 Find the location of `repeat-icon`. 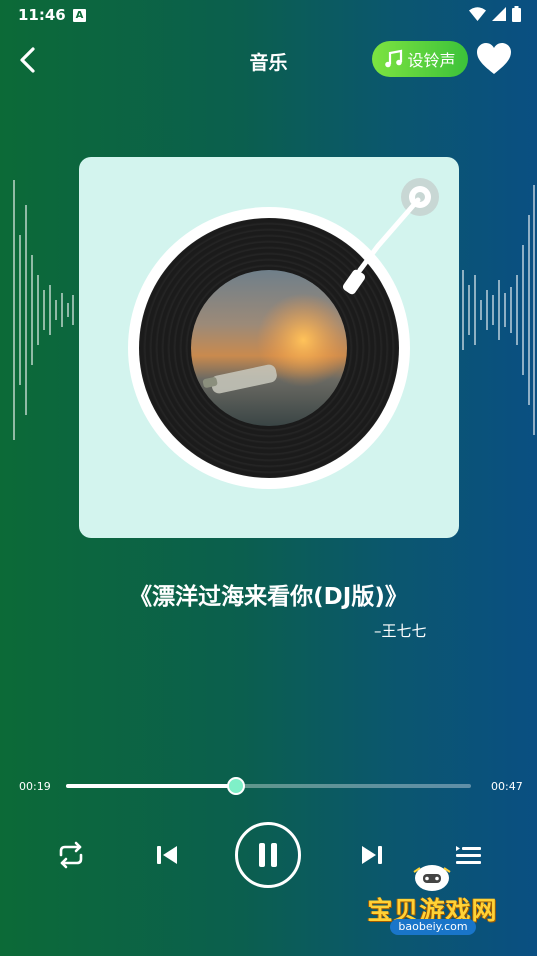

repeat-icon is located at coordinates (71, 855).